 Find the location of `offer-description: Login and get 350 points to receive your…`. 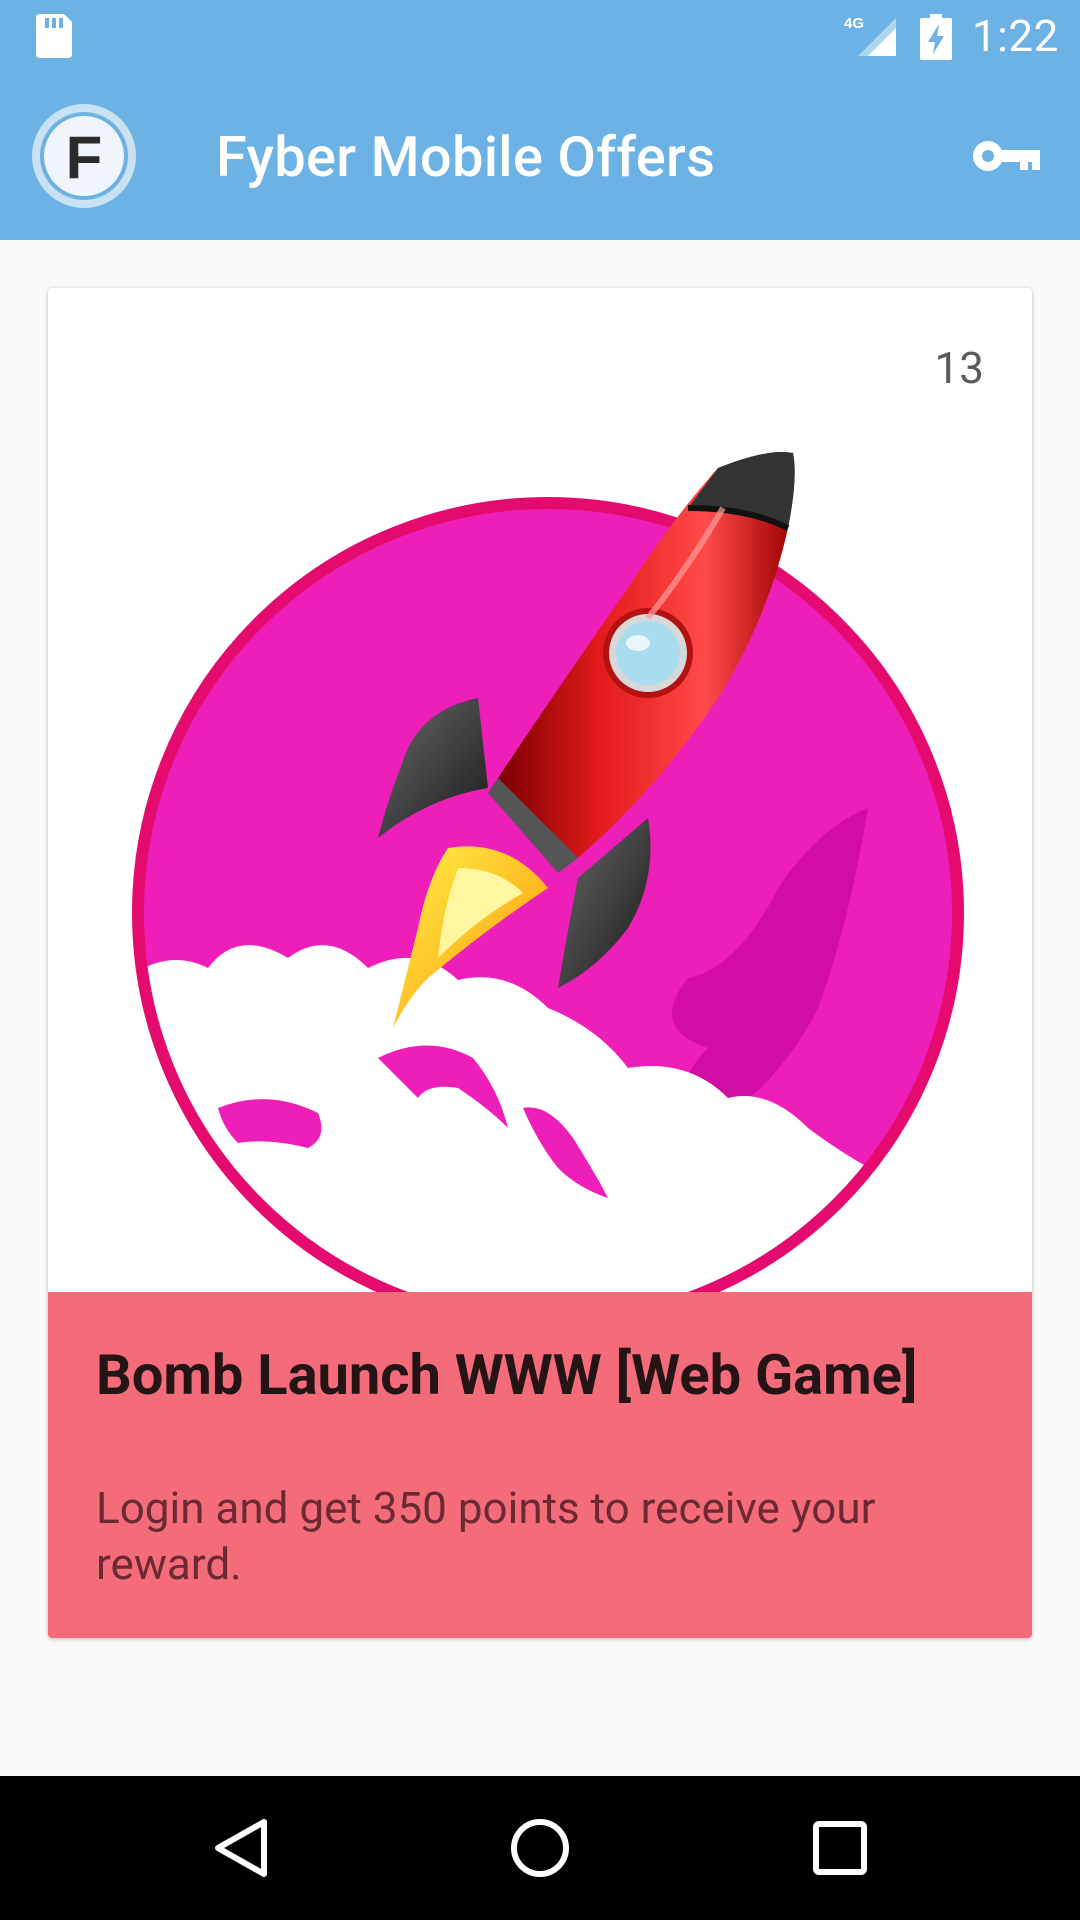

offer-description: Login and get 350 points to receive your… is located at coordinates (486, 1536).